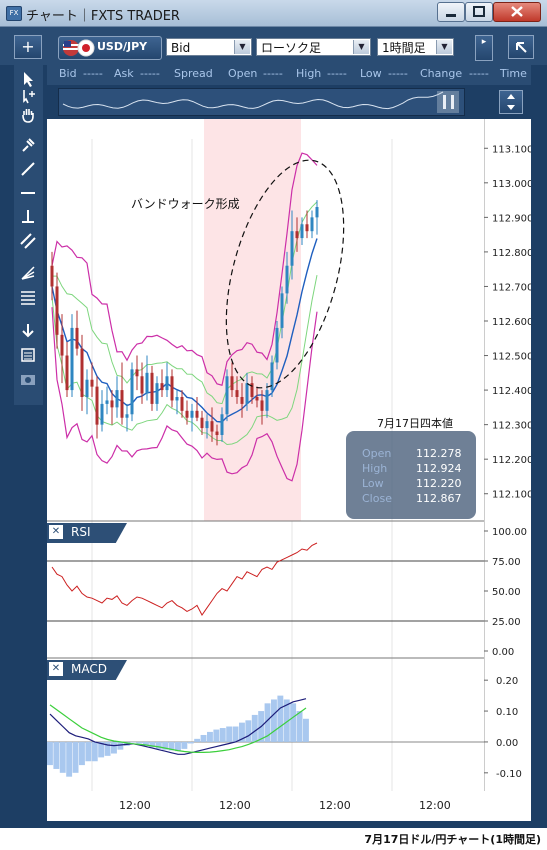 The height and width of the screenshot is (850, 547). What do you see at coordinates (28, 331) in the screenshot?
I see `download-tool` at bounding box center [28, 331].